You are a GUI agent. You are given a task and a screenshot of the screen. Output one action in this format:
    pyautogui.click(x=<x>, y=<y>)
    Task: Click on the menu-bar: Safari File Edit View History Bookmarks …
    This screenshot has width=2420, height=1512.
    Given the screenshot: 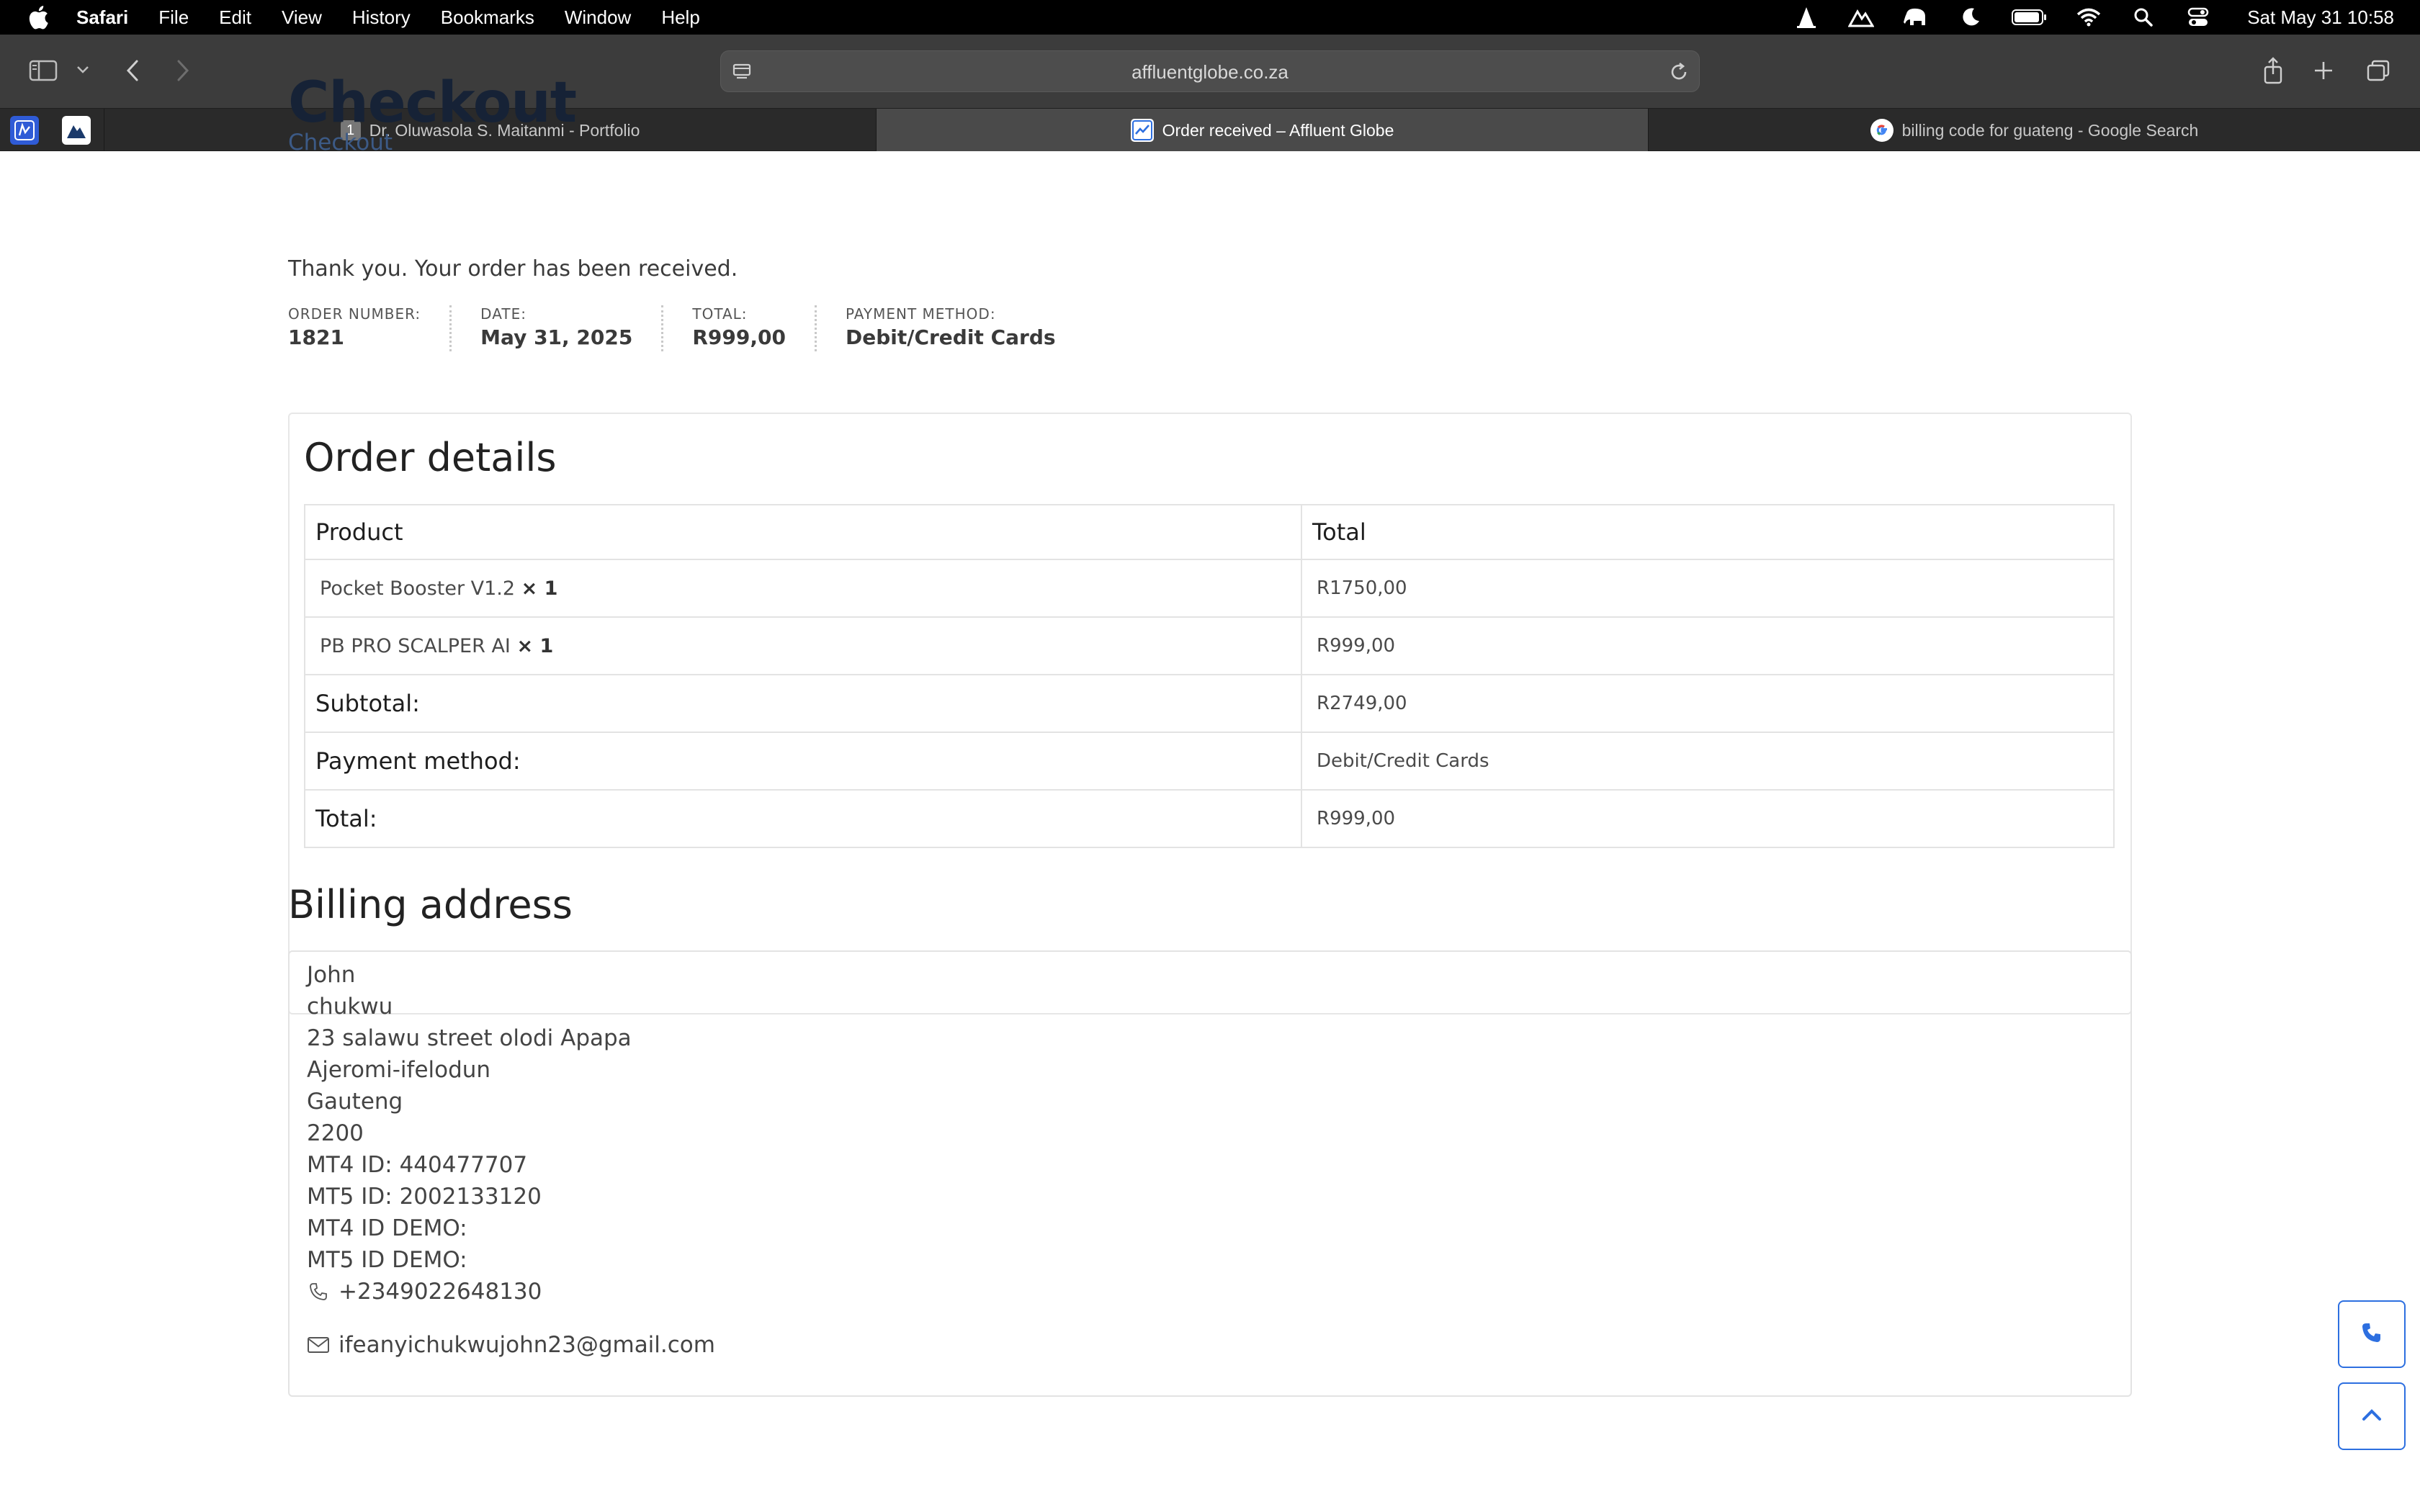 What is the action you would take?
    pyautogui.click(x=1210, y=17)
    